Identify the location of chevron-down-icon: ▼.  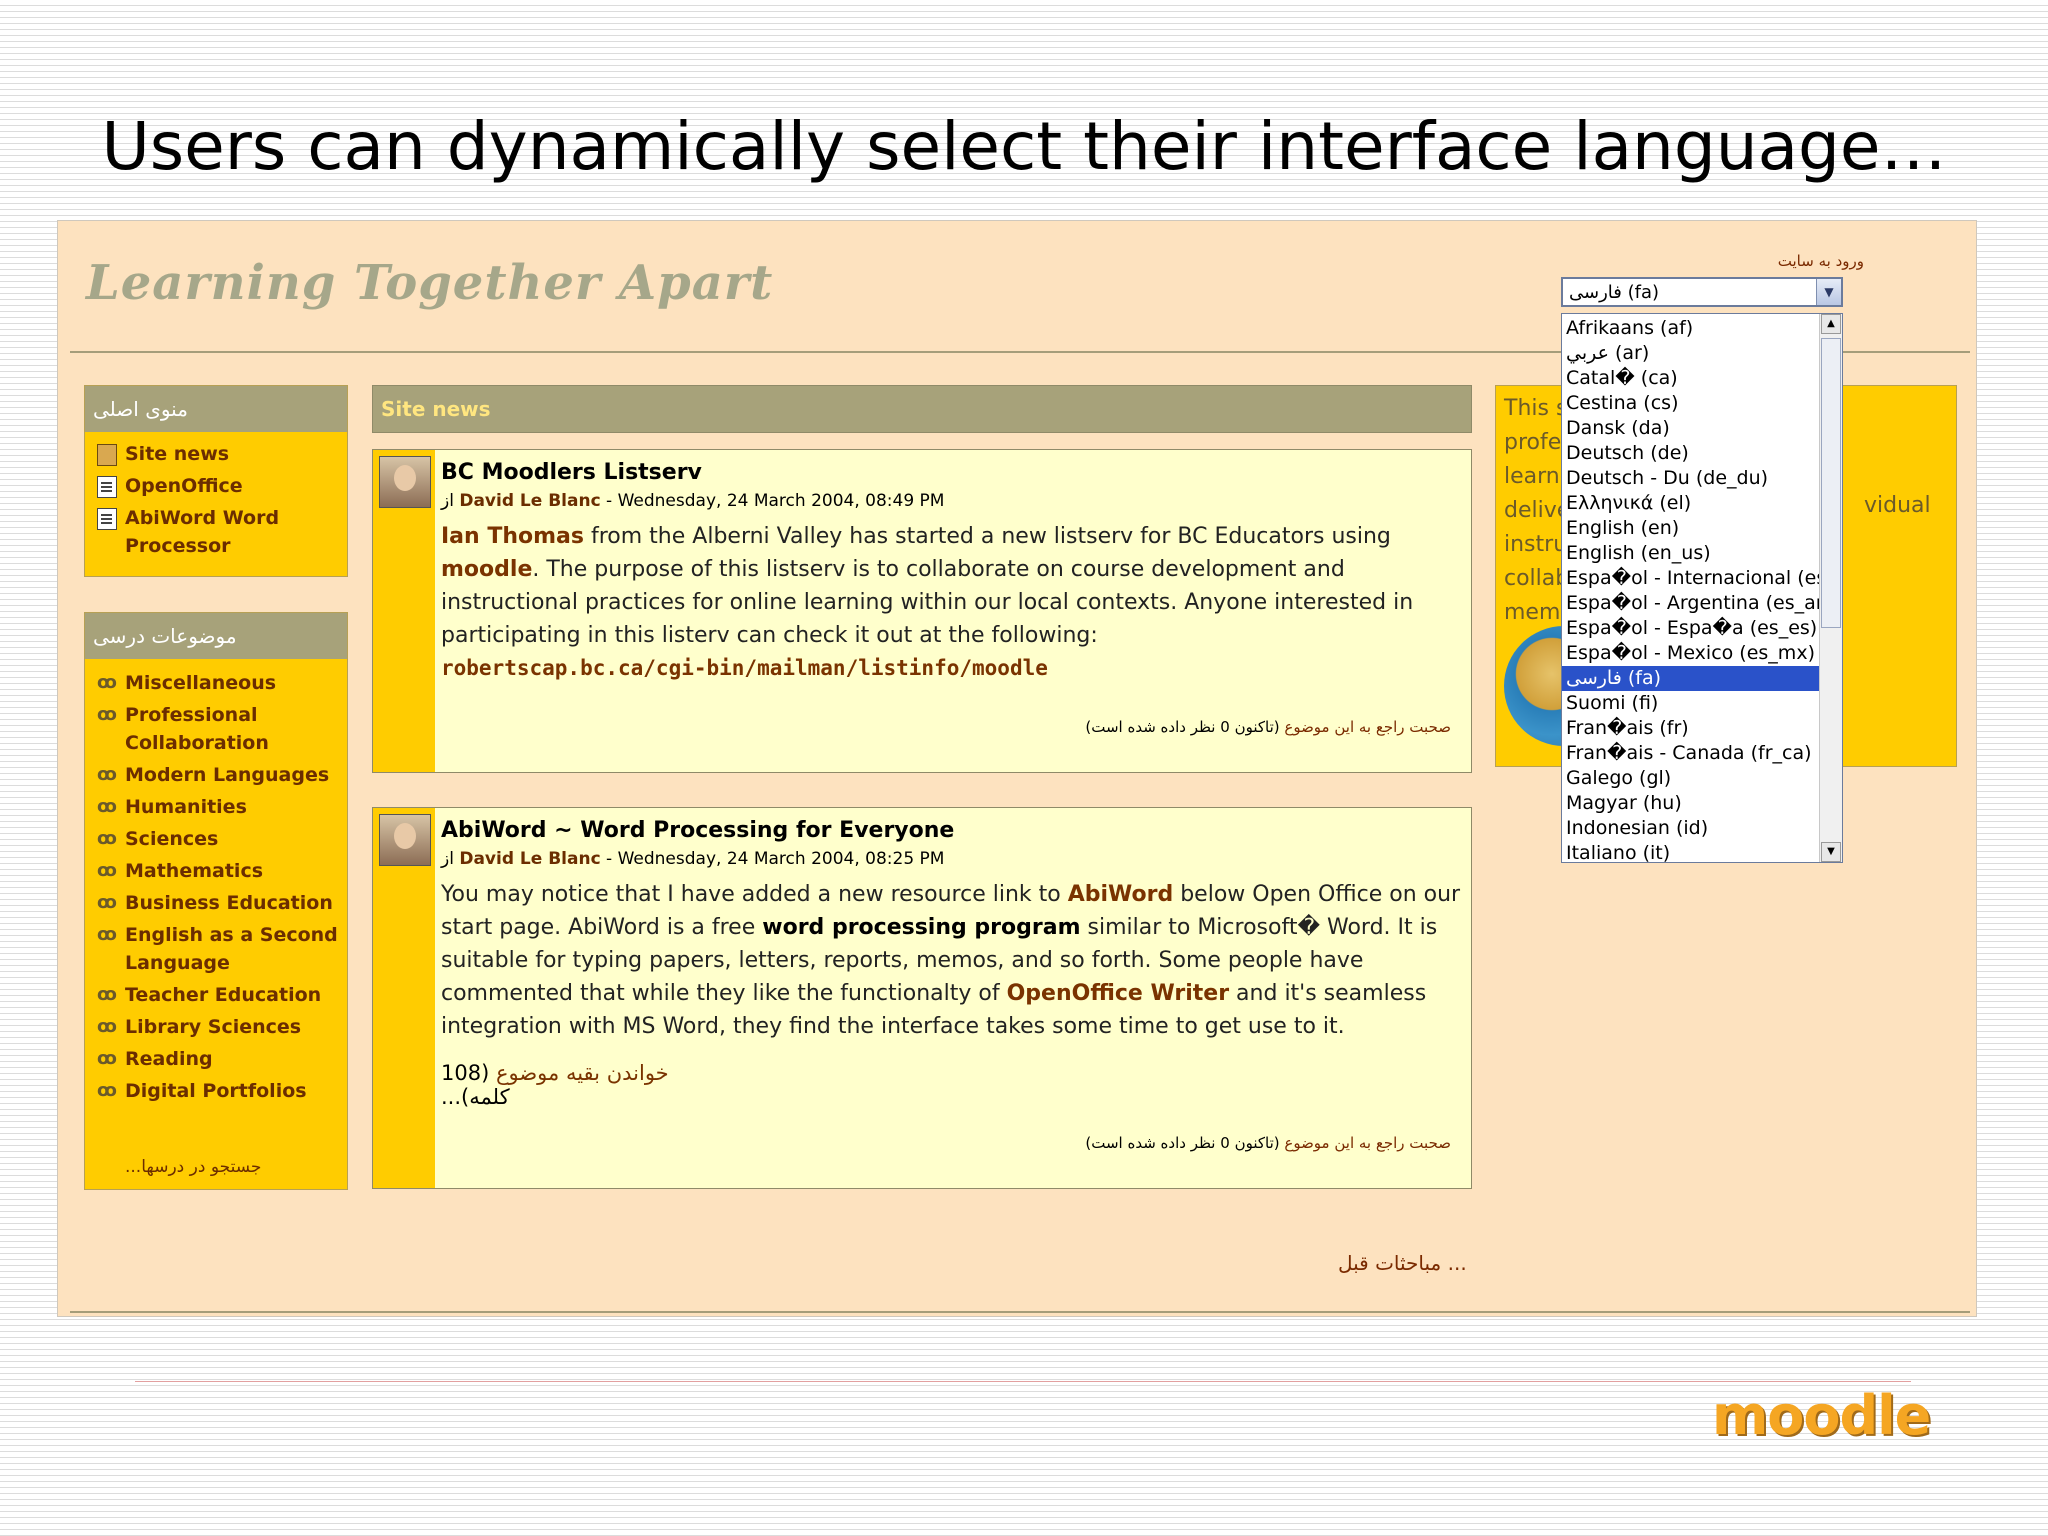
(1828, 292).